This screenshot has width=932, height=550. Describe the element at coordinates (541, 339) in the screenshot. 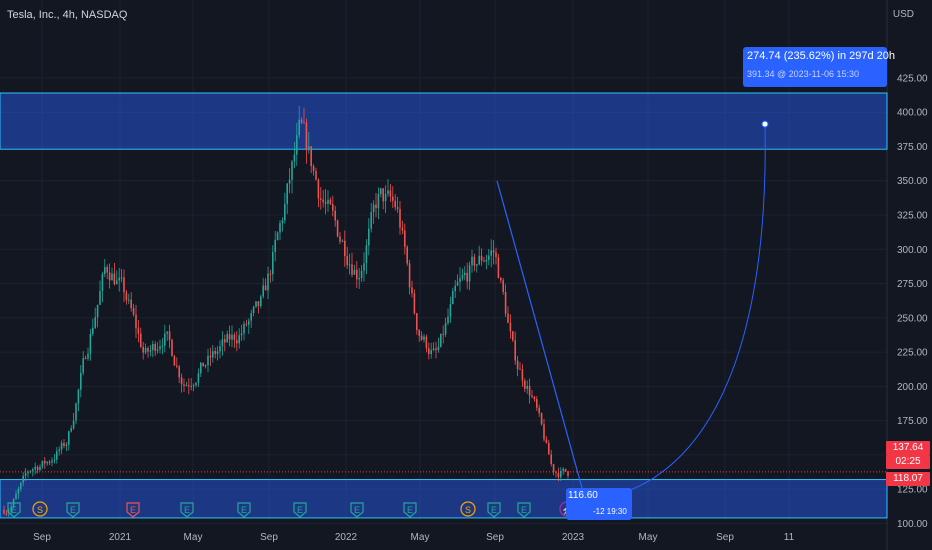

I see `trendline` at that location.